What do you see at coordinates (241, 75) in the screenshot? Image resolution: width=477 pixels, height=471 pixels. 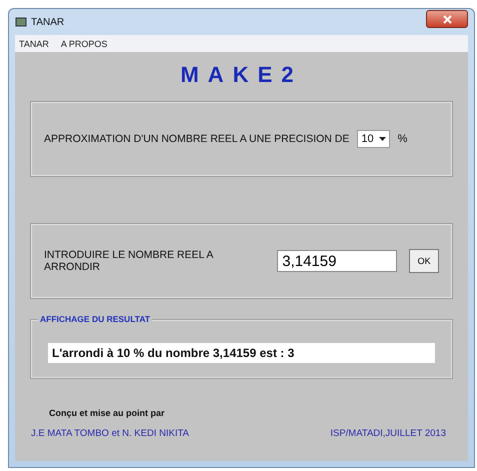 I see `app-heading: MAKE2` at bounding box center [241, 75].